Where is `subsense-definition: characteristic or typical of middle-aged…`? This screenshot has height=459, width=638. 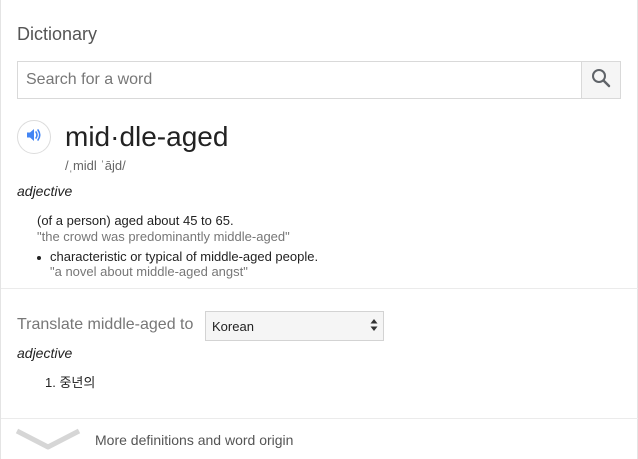 subsense-definition: characteristic or typical of middle-aged… is located at coordinates (184, 256).